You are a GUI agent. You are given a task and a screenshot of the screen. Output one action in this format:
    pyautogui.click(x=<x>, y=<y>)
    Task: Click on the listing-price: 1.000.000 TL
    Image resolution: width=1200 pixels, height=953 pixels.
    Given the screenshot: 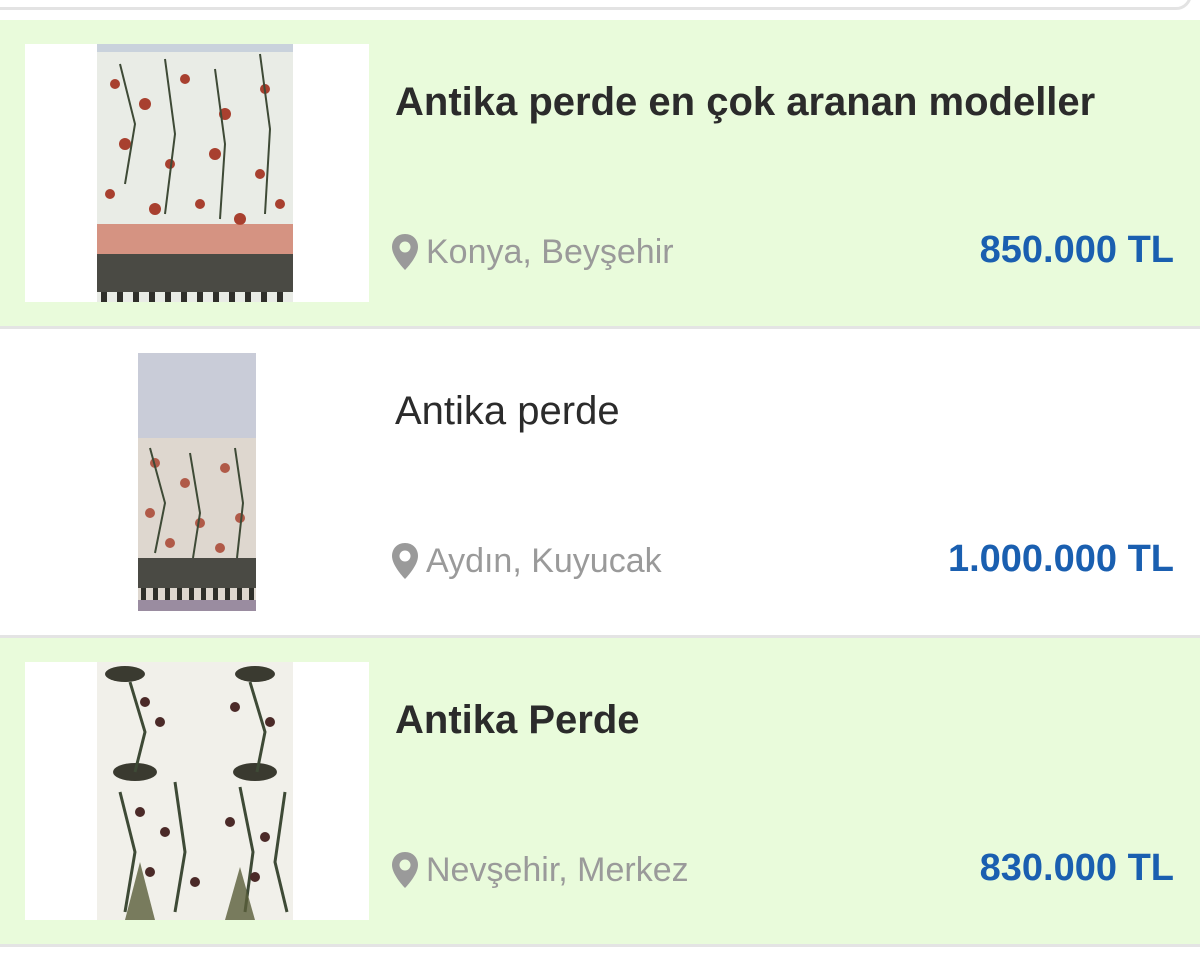 What is the action you would take?
    pyautogui.click(x=1060, y=559)
    